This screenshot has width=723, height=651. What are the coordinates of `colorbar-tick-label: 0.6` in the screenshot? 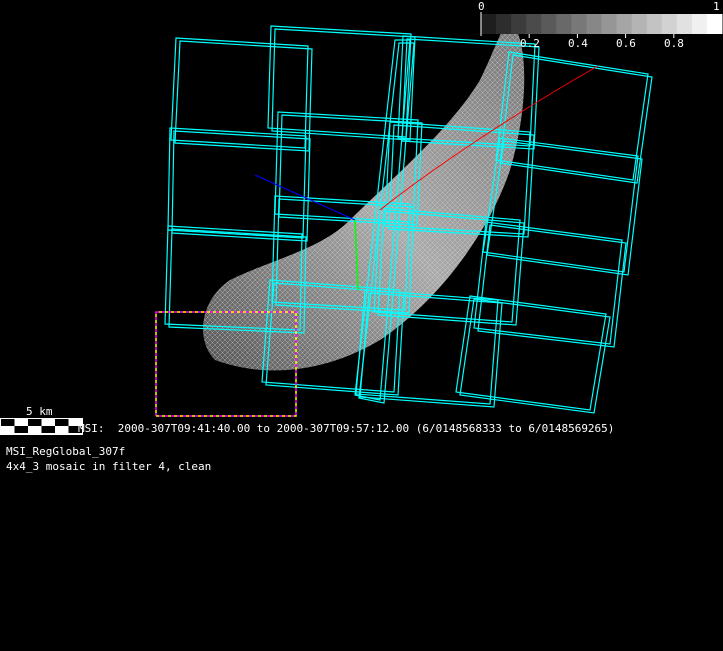 It's located at (626, 43).